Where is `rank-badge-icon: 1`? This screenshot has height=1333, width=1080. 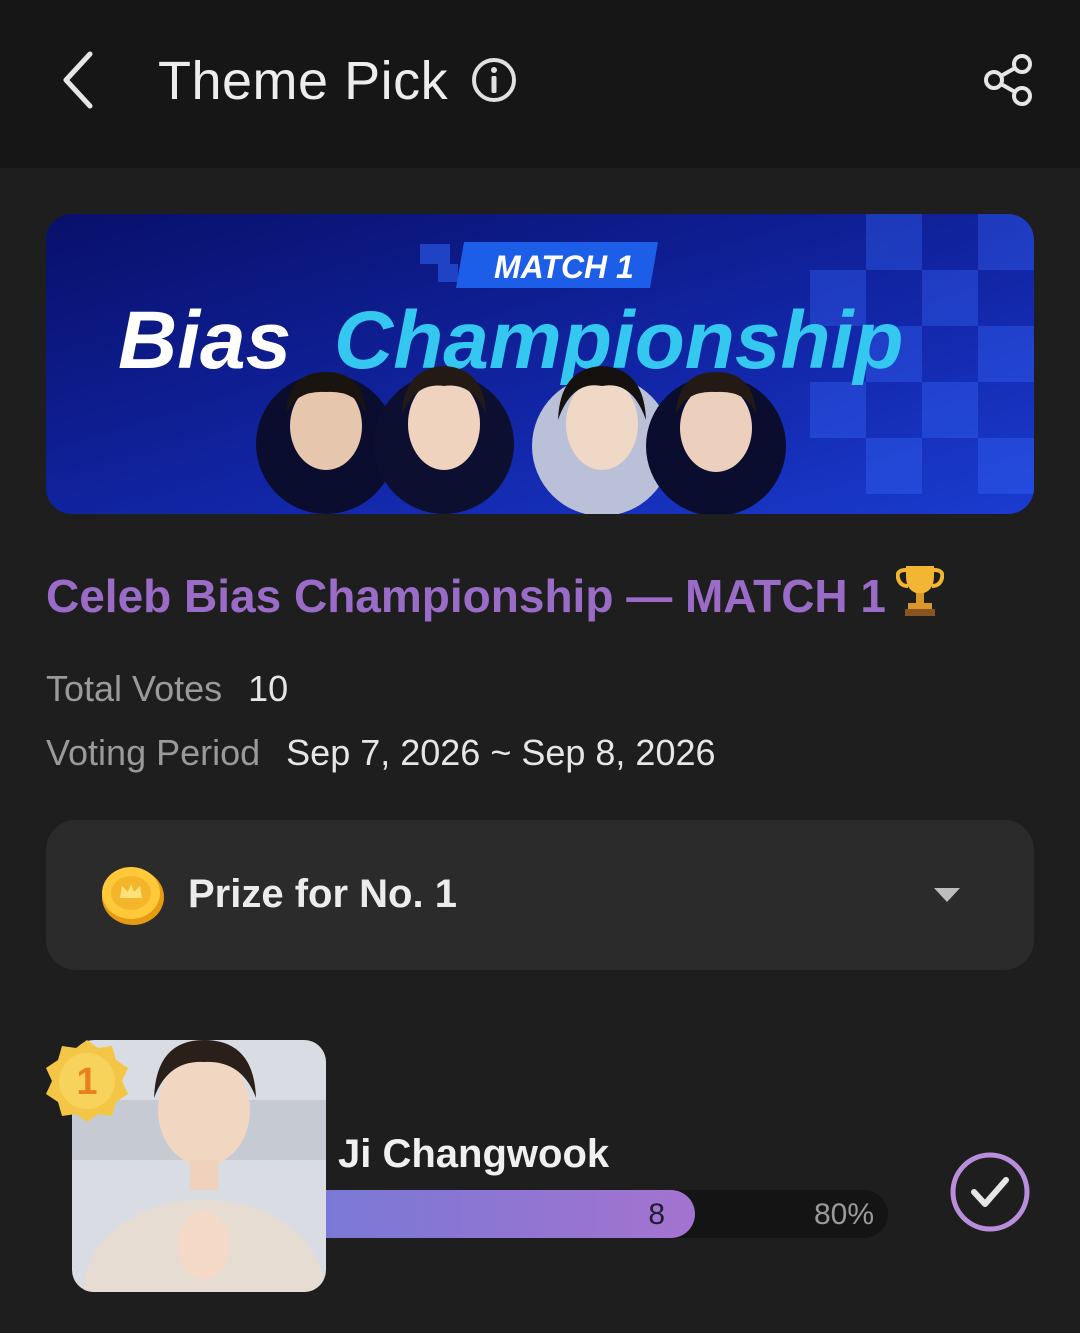 rank-badge-icon: 1 is located at coordinates (87, 1081).